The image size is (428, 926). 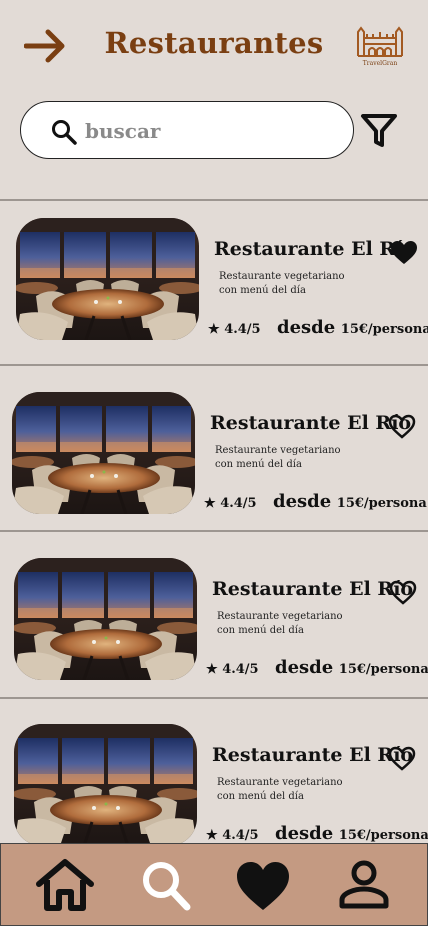 I want to click on header: Restaurantes TravelGran, so click(x=214, y=46).